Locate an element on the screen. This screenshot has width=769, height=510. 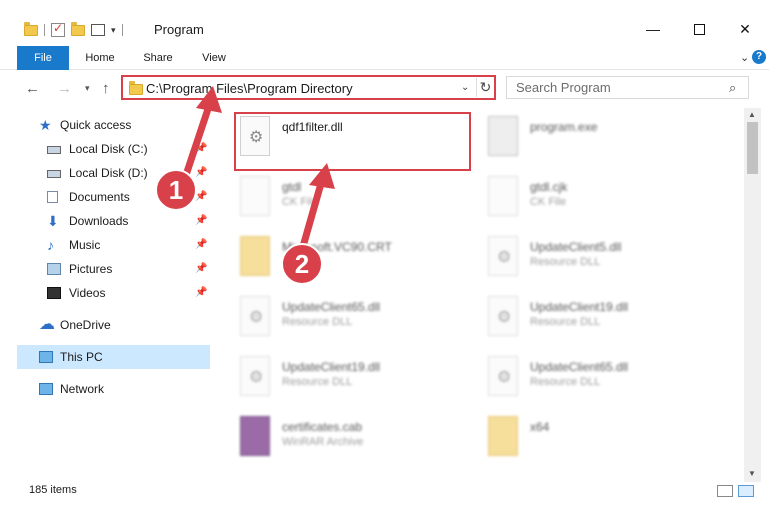
sidebar-item-label: Pictures is located at coordinates (91, 269).